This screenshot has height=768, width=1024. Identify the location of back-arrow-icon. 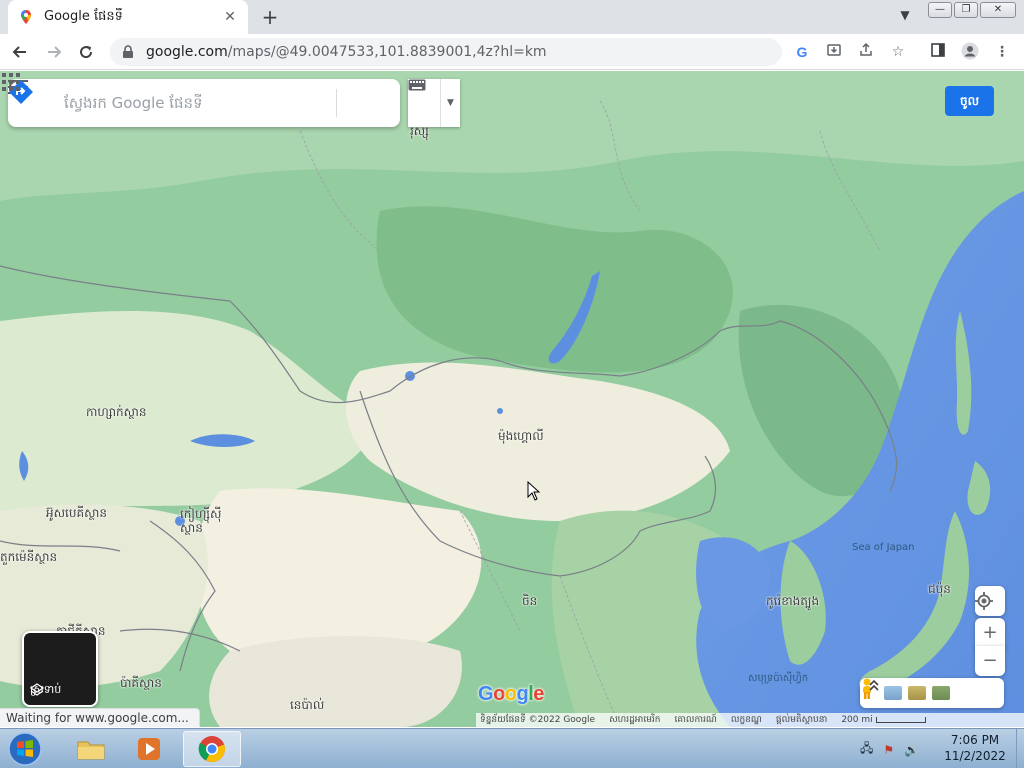
(19, 52).